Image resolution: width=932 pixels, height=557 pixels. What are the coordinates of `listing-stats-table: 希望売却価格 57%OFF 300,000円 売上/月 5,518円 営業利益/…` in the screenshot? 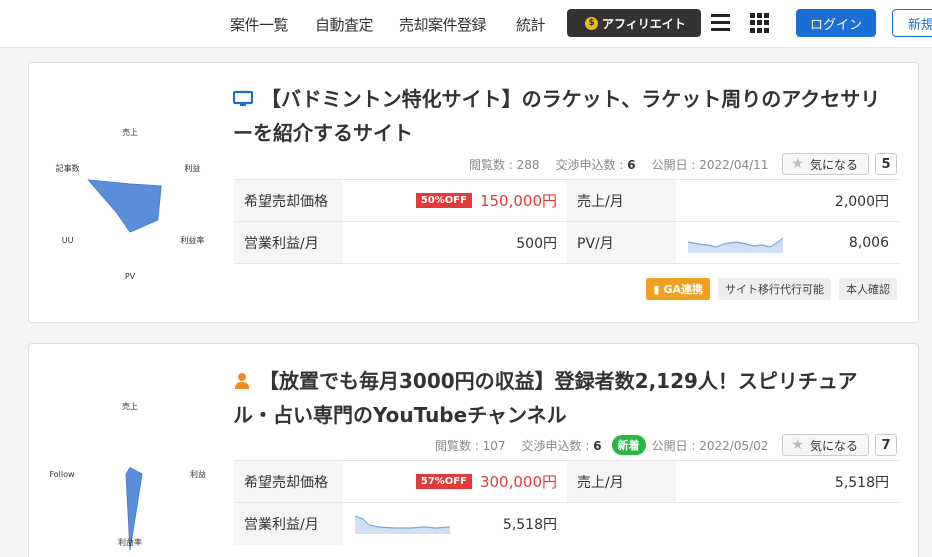 It's located at (566, 502).